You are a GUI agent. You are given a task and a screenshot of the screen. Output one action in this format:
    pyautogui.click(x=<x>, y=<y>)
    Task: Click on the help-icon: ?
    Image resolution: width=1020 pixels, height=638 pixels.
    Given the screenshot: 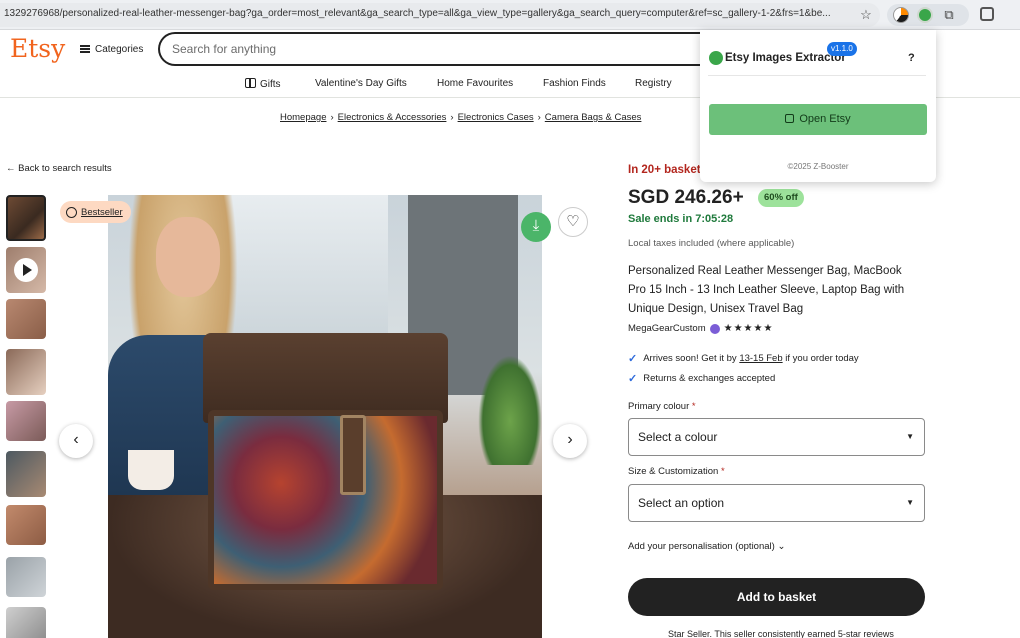 What is the action you would take?
    pyautogui.click(x=911, y=58)
    